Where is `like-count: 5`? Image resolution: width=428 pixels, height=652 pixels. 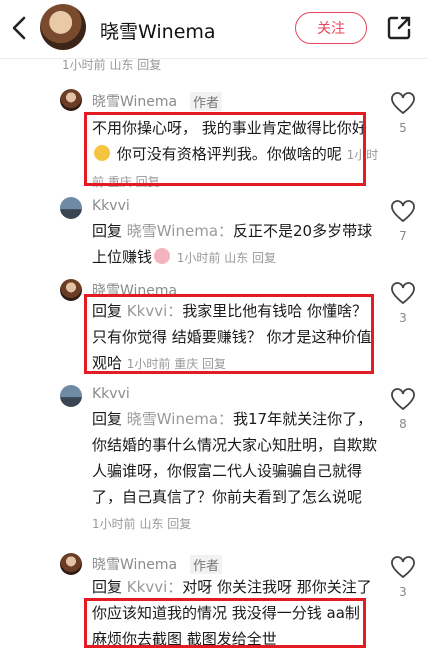
like-count: 5 is located at coordinates (403, 128).